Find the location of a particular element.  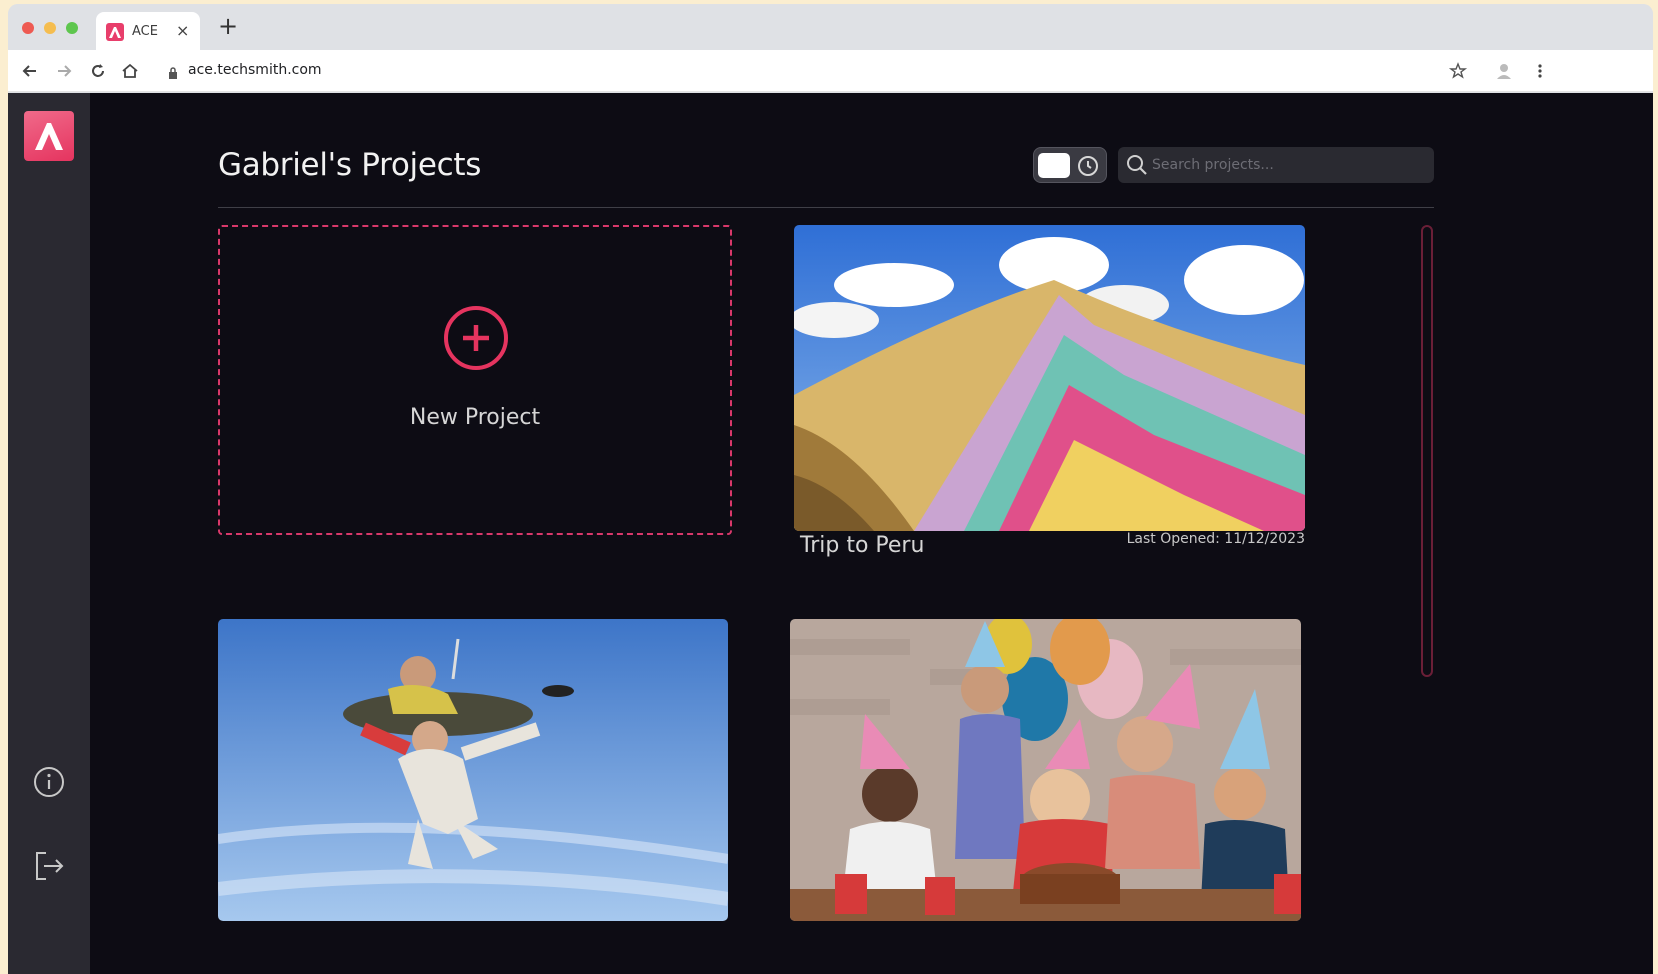

back-arrow-icon is located at coordinates (30, 71).